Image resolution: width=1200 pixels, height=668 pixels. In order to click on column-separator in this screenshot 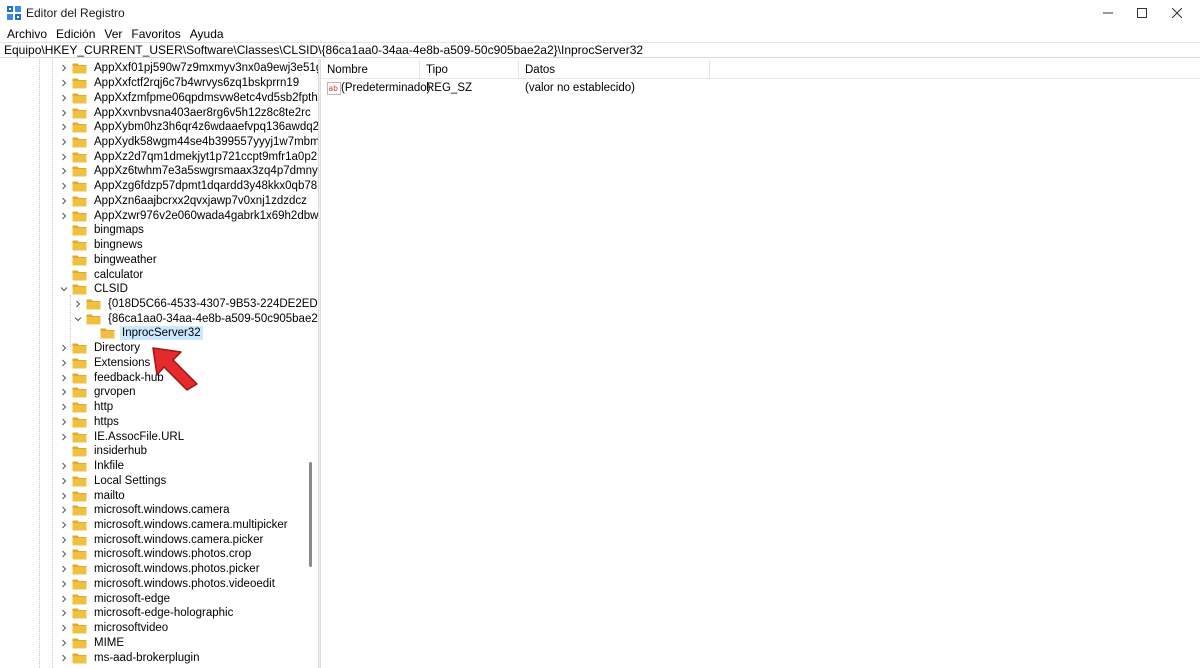, I will do `click(709, 69)`.